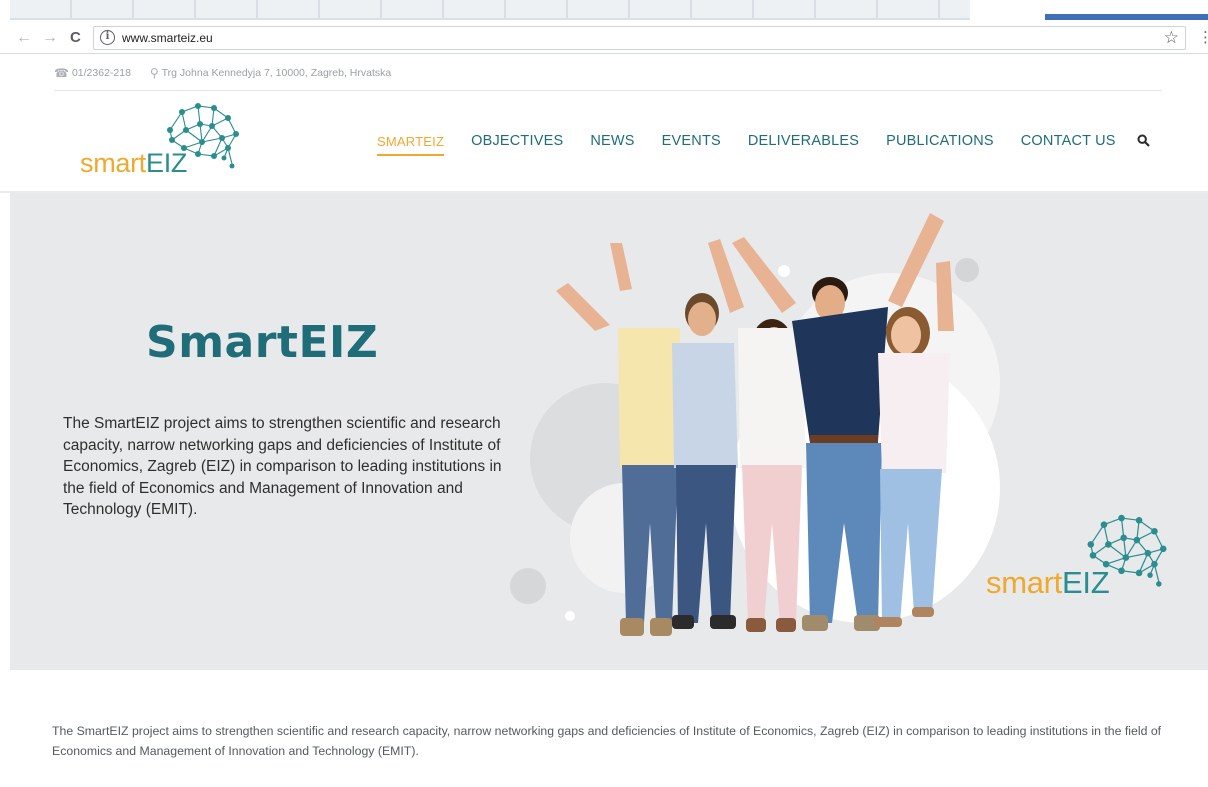 The width and height of the screenshot is (1208, 787). I want to click on decorative-bubble, so click(975, 541).